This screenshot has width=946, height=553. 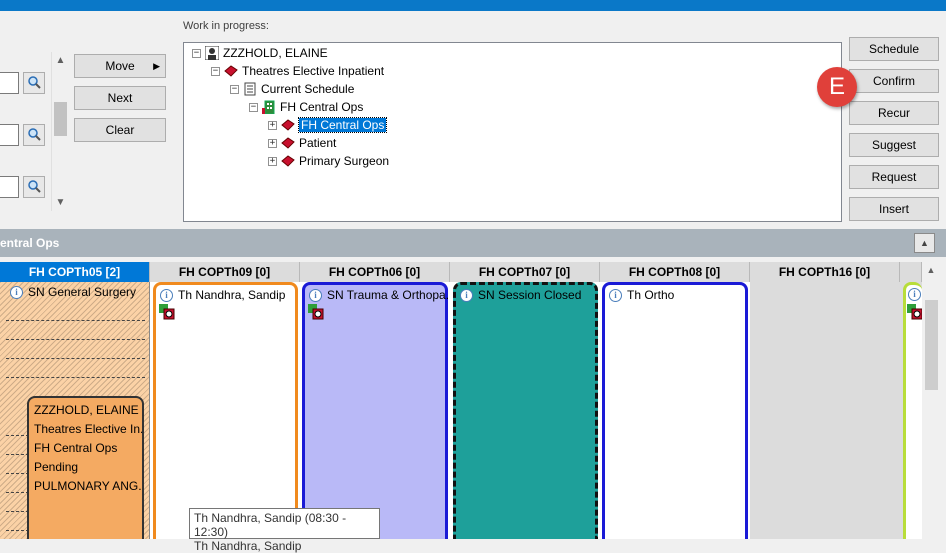 What do you see at coordinates (292, 89) in the screenshot?
I see `tree-node-current-schedule: − Current Schedule` at bounding box center [292, 89].